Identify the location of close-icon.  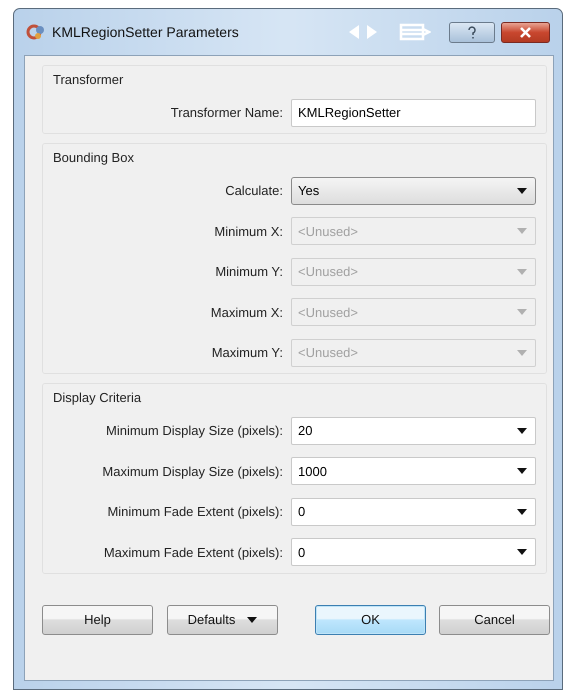
(525, 32).